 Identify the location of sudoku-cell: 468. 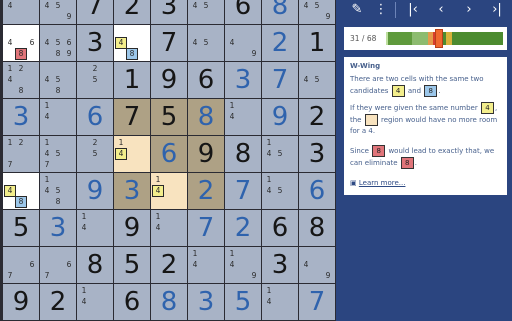
(21, 43).